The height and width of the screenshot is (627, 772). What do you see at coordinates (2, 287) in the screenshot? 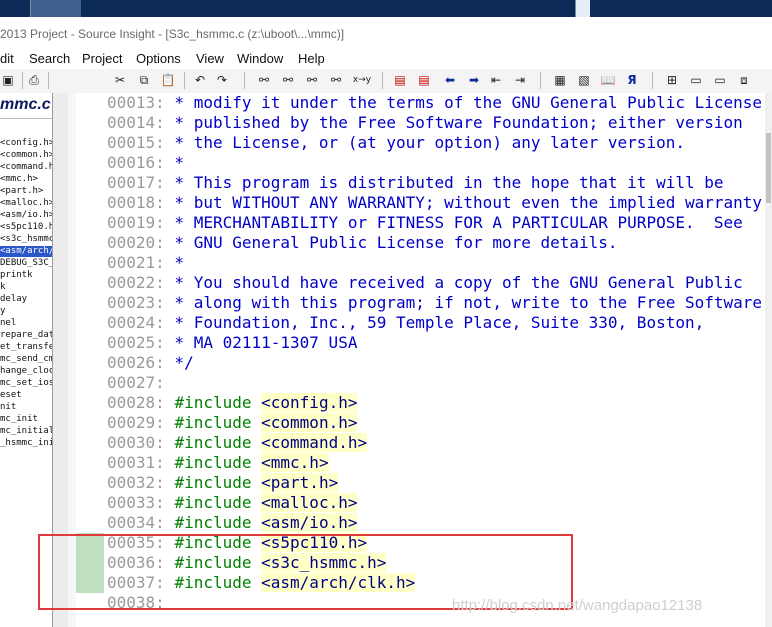
I see `symbol-item: k` at bounding box center [2, 287].